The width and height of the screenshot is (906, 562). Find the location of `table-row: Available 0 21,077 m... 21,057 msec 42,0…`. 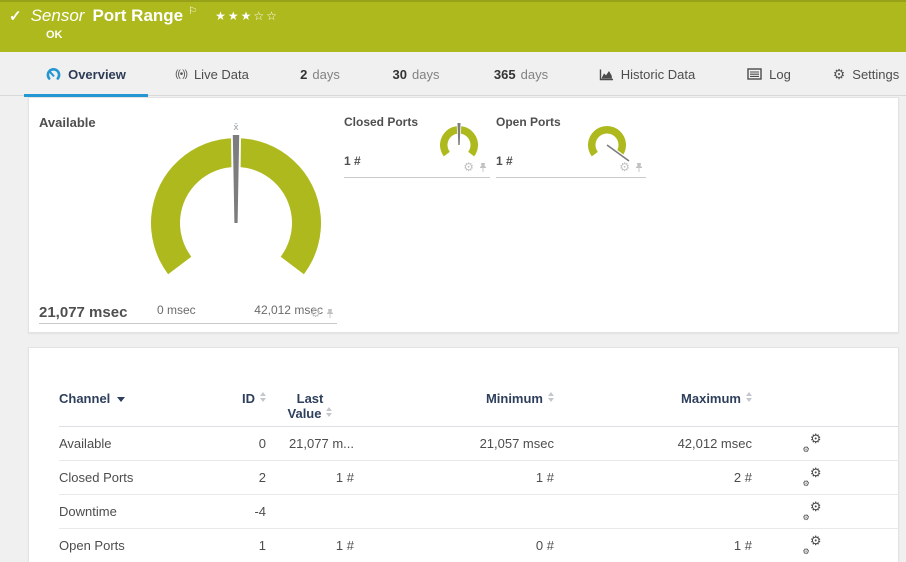

table-row: Available 0 21,077 m... 21,057 msec 42,0… is located at coordinates (478, 444).